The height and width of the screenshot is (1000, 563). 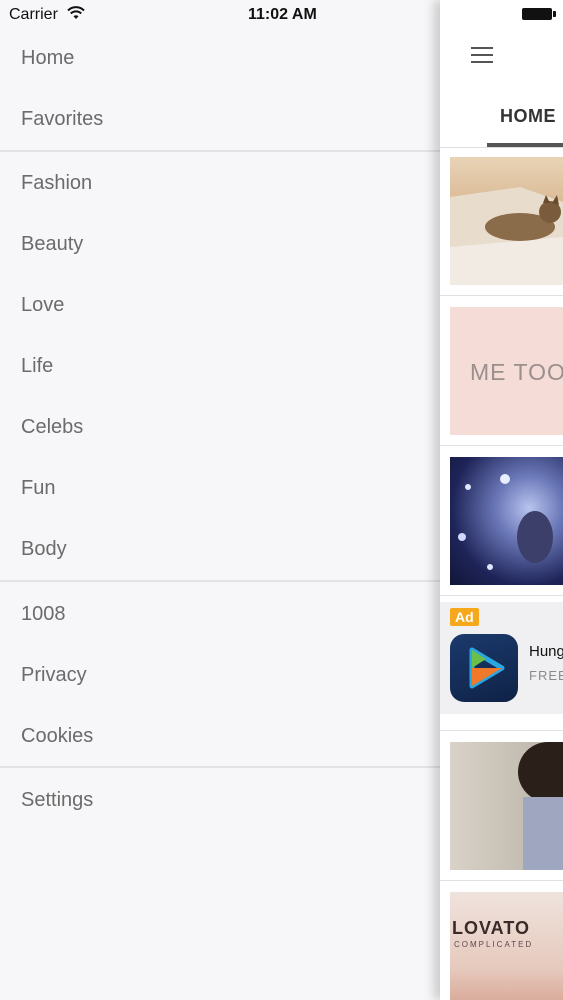 I want to click on article-thumbnail-dance, so click(x=506, y=521).